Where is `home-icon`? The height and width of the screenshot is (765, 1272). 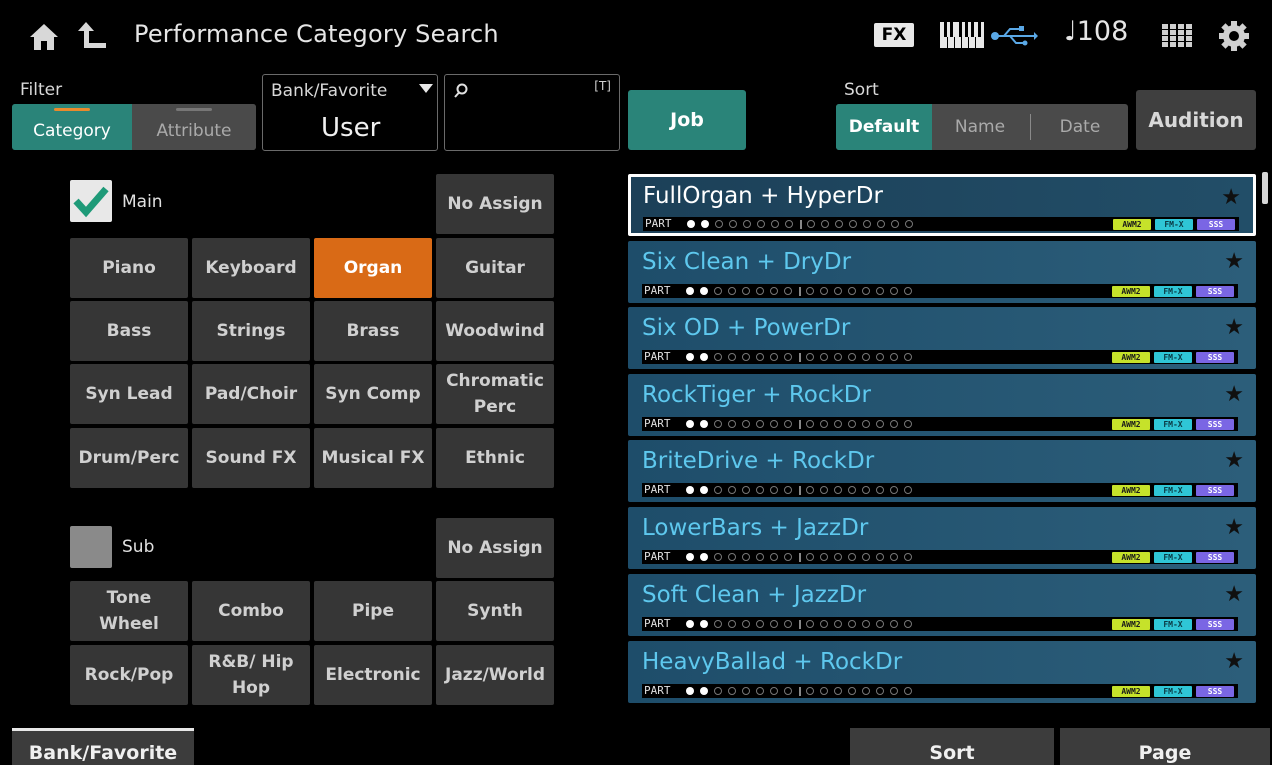
home-icon is located at coordinates (44, 37).